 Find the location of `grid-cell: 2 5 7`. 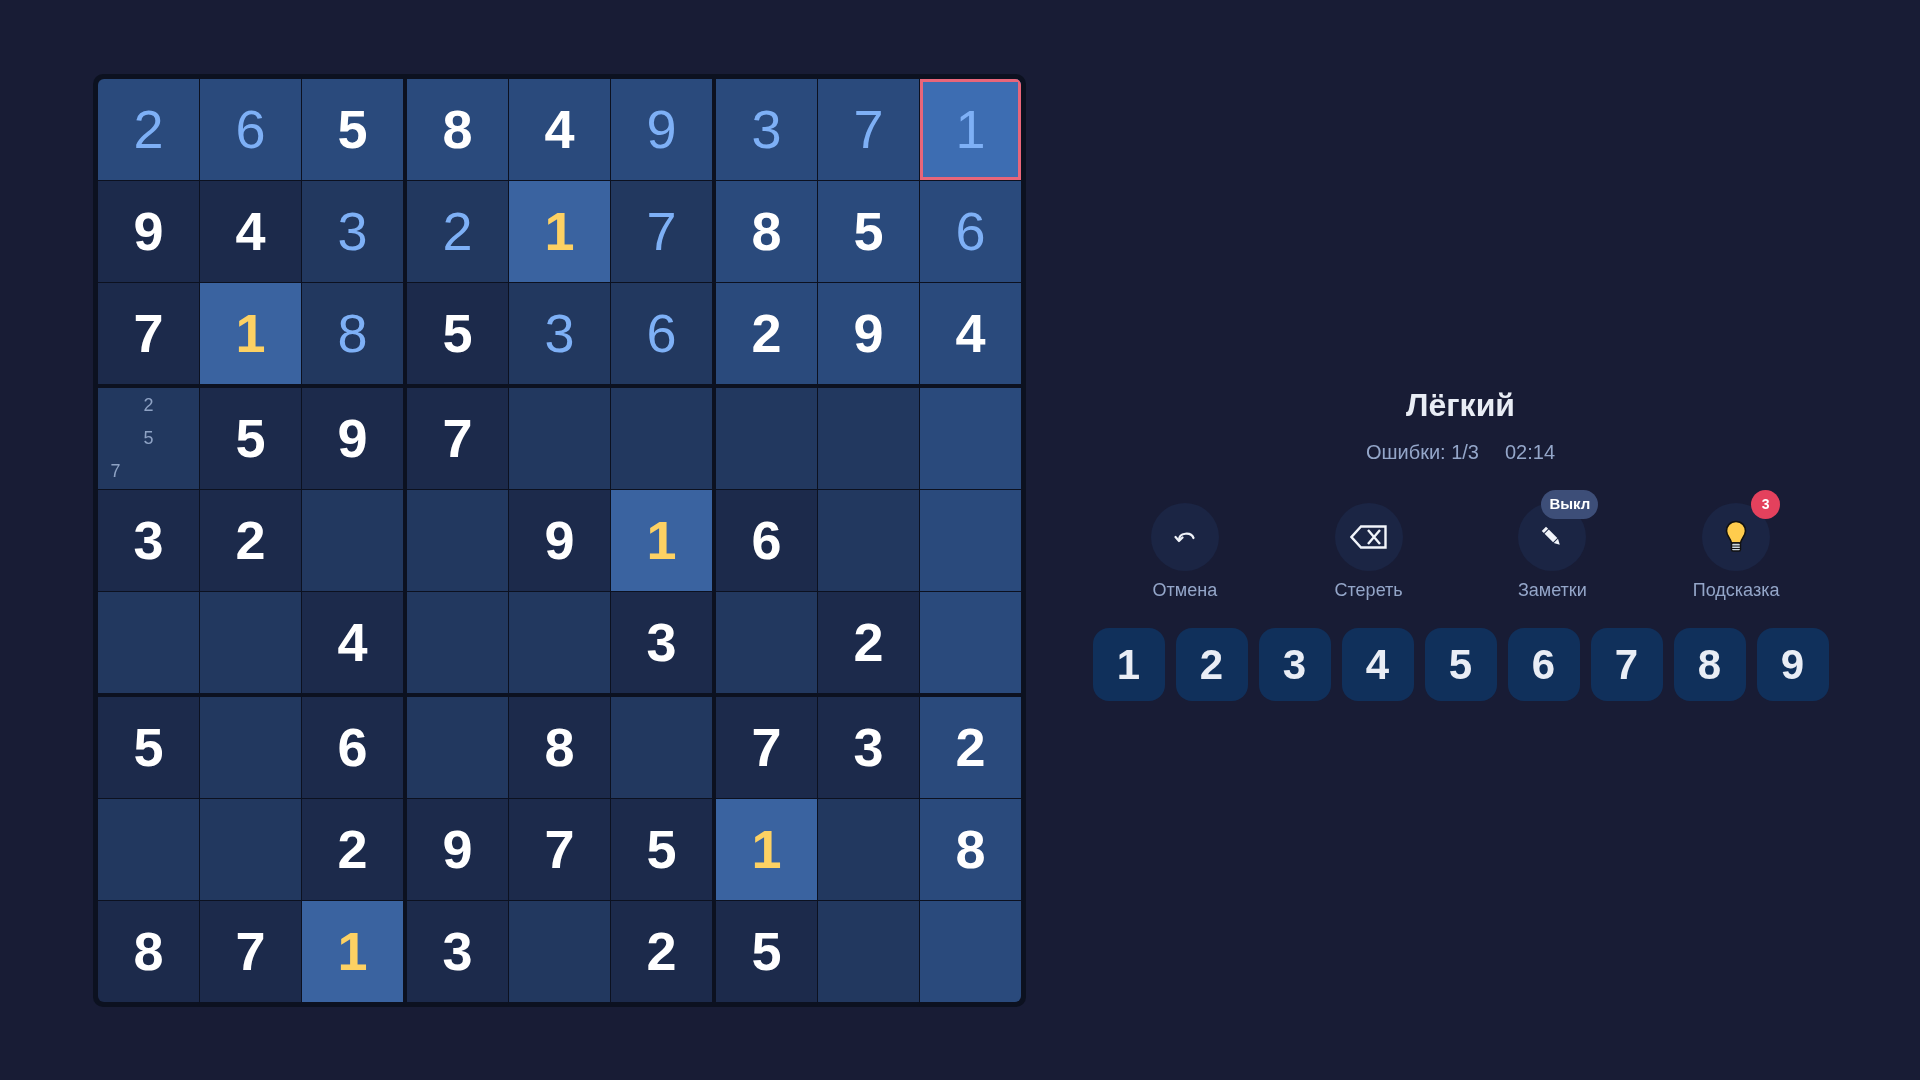

grid-cell: 2 5 7 is located at coordinates (148, 438).